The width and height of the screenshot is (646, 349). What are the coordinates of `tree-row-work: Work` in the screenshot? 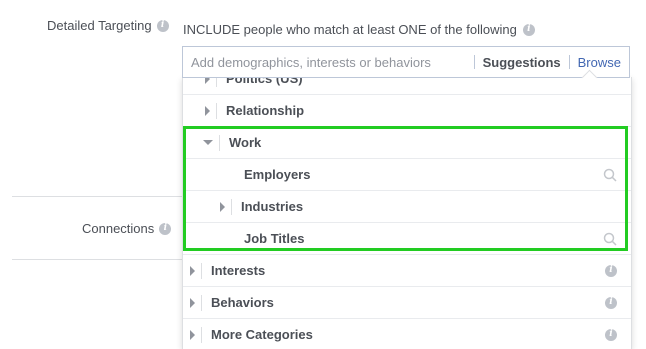 It's located at (407, 143).